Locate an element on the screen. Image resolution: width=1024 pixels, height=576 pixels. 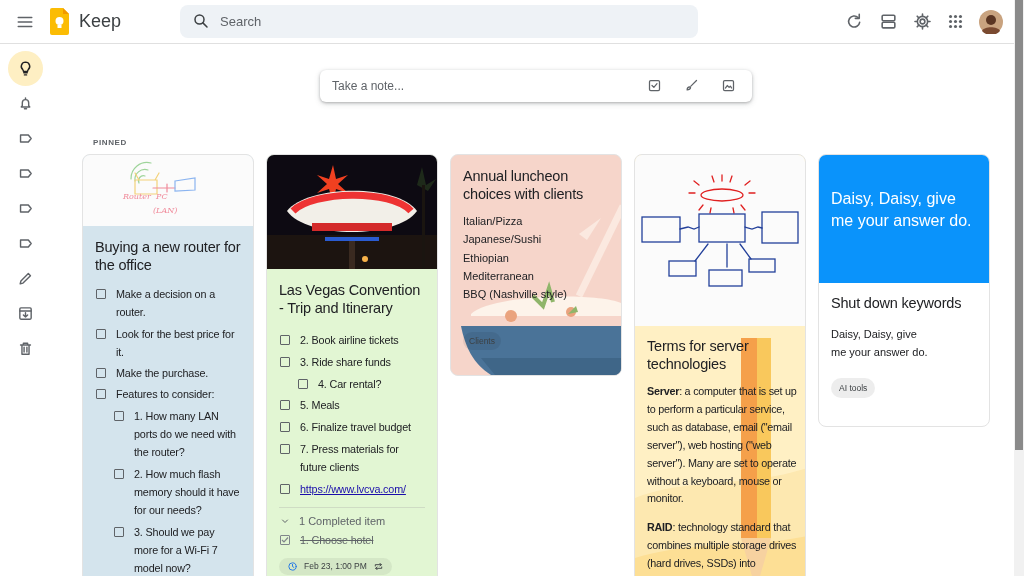
sketch-label: PC is located at coordinates (162, 196).